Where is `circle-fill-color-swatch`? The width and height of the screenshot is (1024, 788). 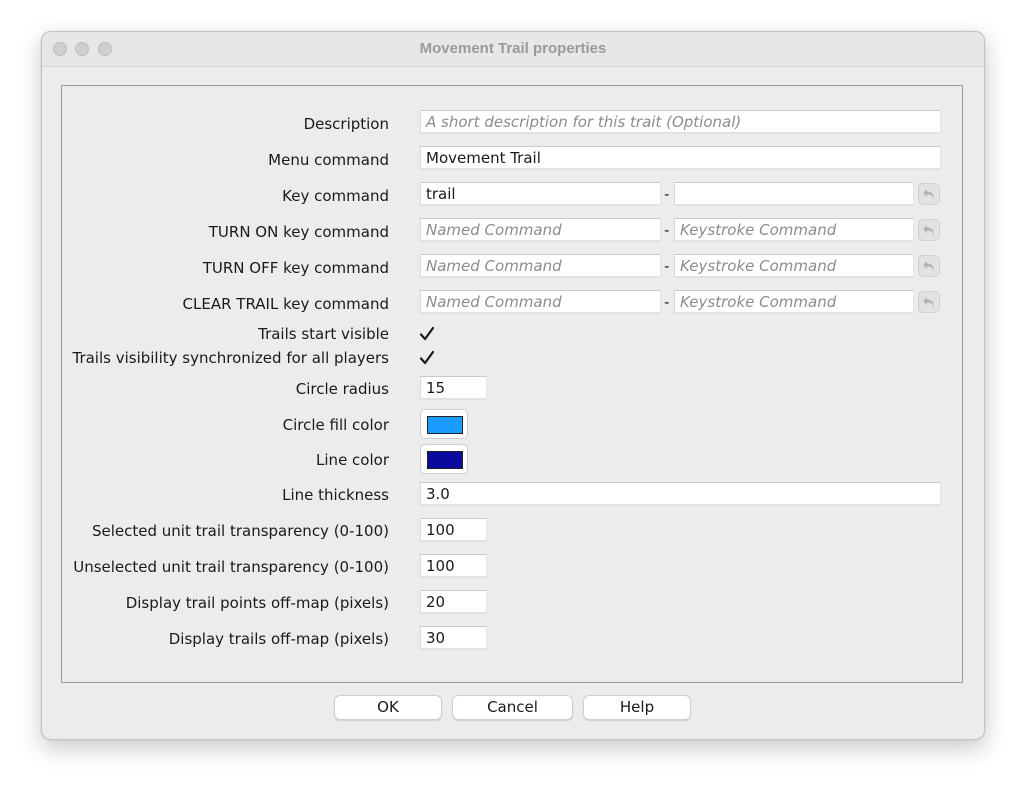
circle-fill-color-swatch is located at coordinates (445, 425).